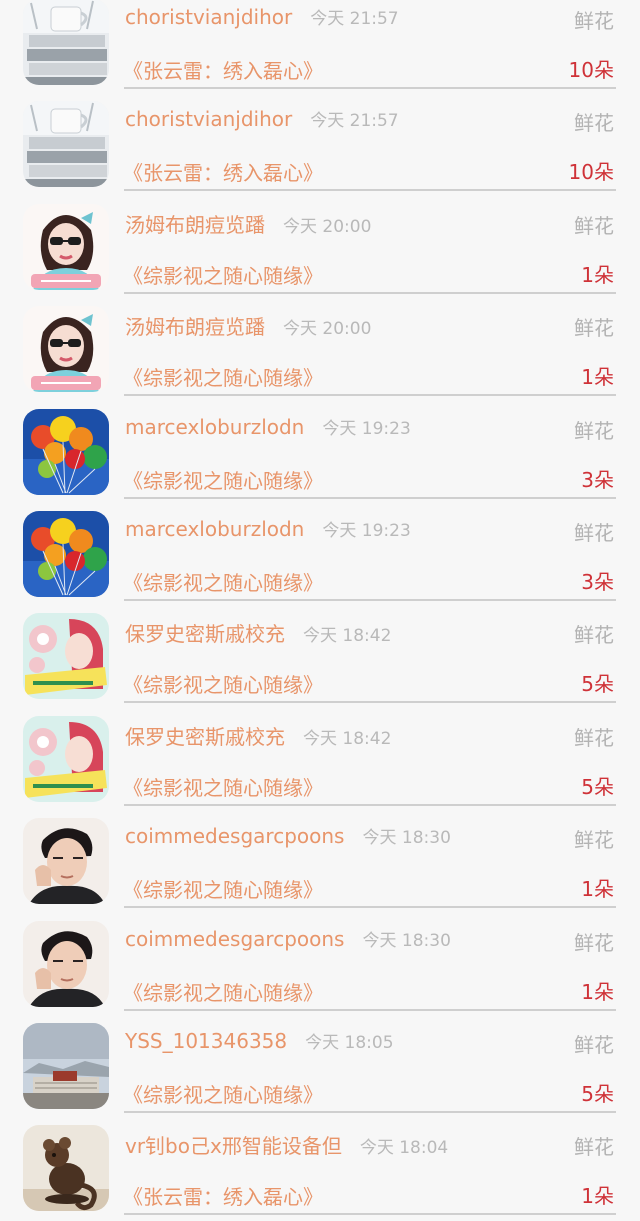 This screenshot has height=1221, width=640. I want to click on list-item: YSS_101346358 今天 18:05 鲜花 《综影视之随心随缘》 5朵, so click(320, 1067).